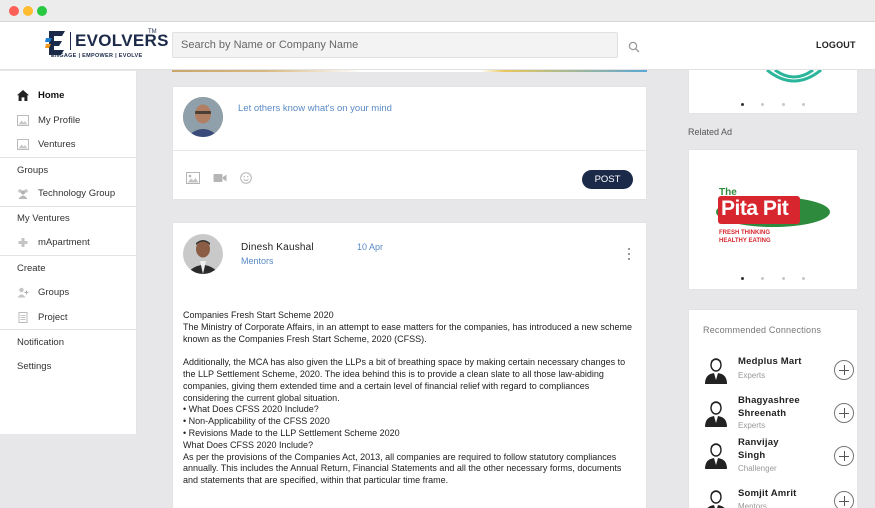 Image resolution: width=875 pixels, height=508 pixels. What do you see at coordinates (57, 144) in the screenshot?
I see `sidebar-item-label: Ventures` at bounding box center [57, 144].